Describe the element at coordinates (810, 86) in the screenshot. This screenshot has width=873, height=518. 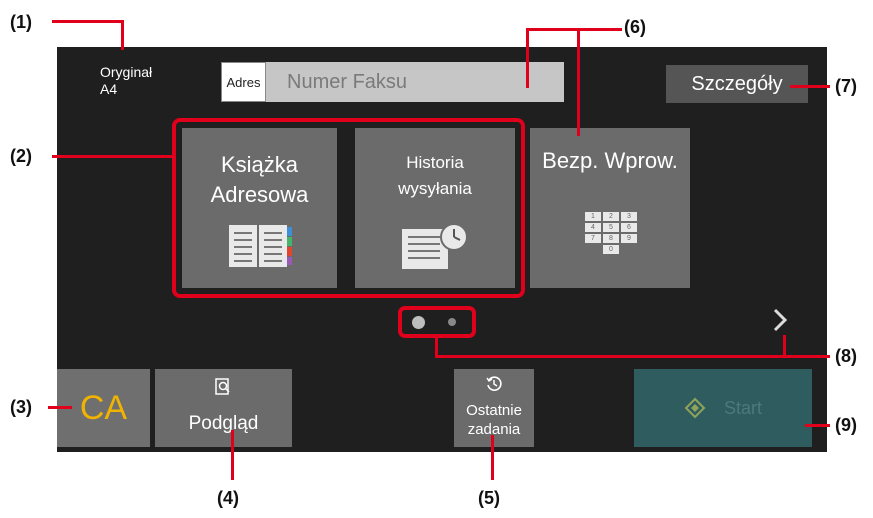
I see `callout-7-line` at that location.